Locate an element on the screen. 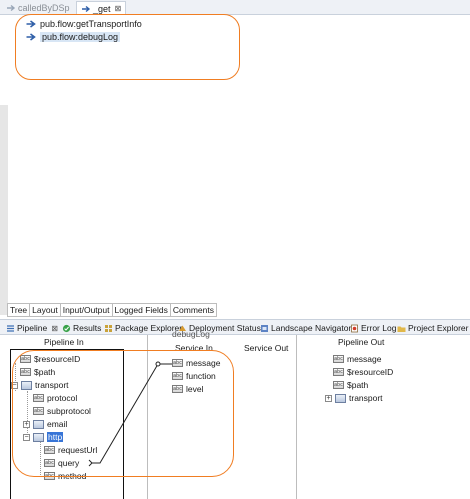 The width and height of the screenshot is (470, 499). panel-tab-pipeline: Pipeline ⊠ is located at coordinates (32, 328).